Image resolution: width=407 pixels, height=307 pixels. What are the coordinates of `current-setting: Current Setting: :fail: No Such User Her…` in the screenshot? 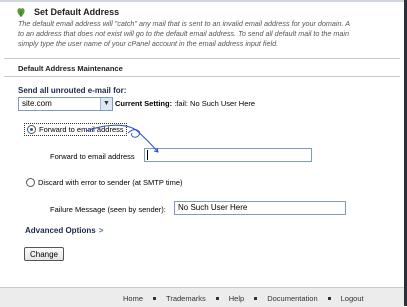 It's located at (185, 103).